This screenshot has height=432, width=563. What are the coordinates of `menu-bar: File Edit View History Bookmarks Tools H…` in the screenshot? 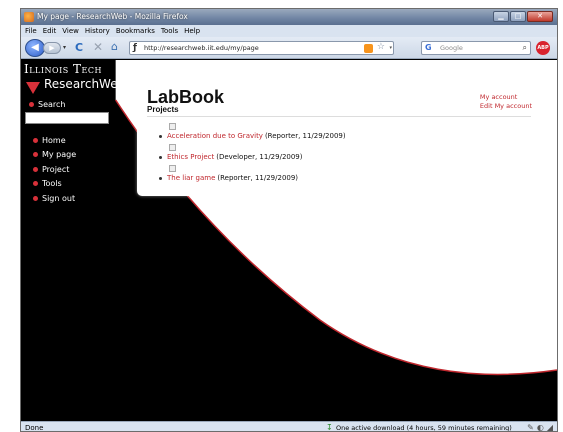 It's located at (289, 31).